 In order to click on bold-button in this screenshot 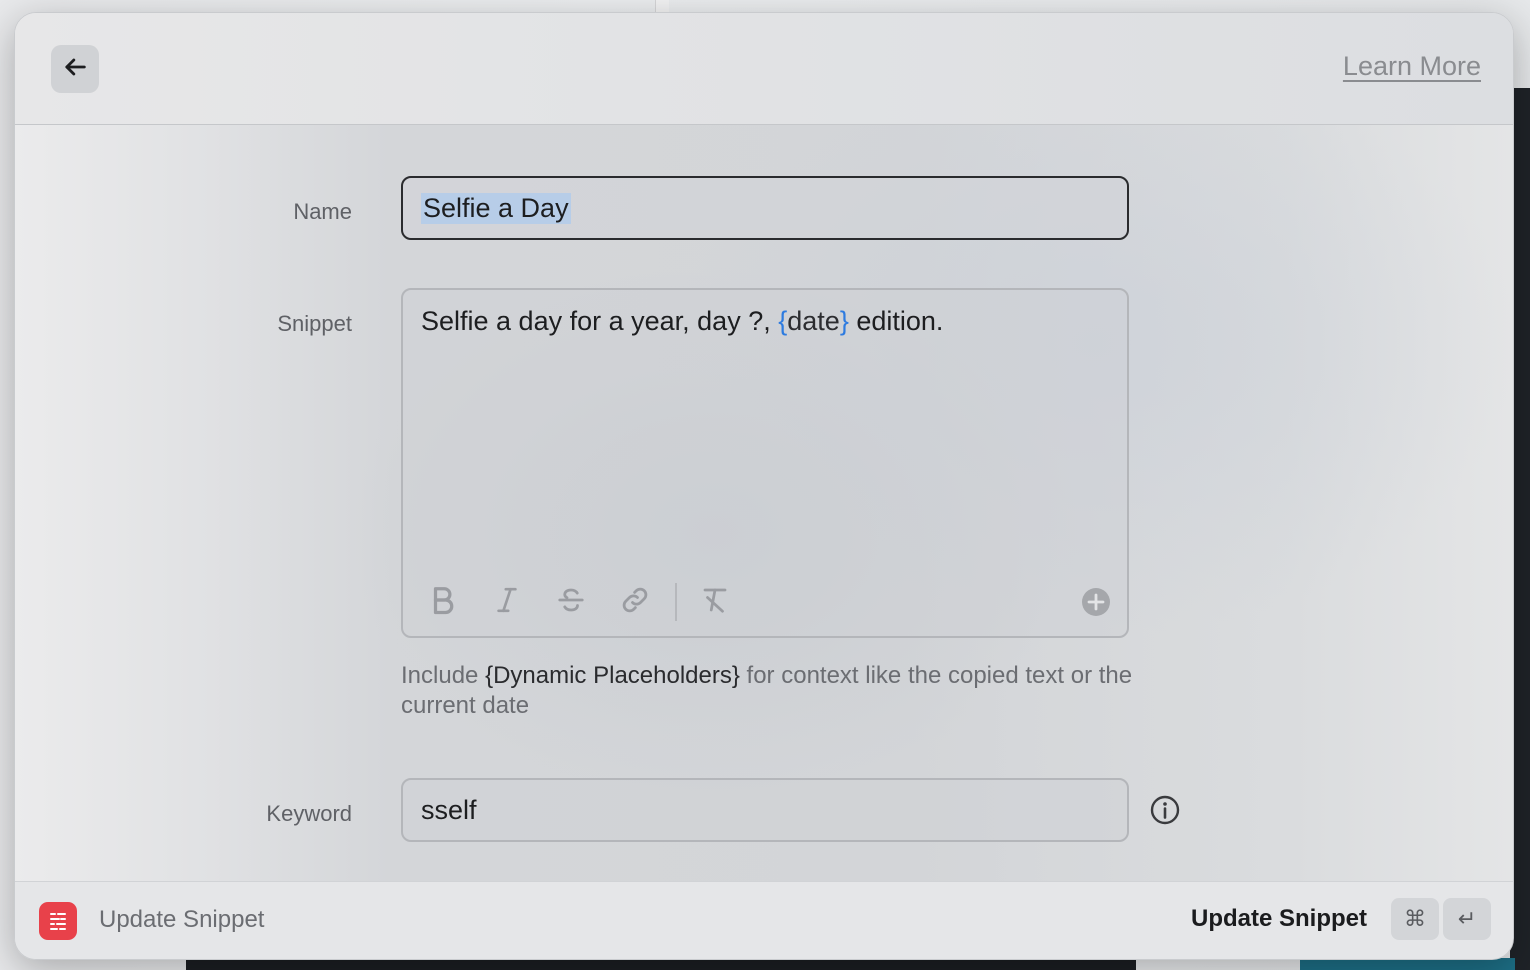, I will do `click(443, 602)`.